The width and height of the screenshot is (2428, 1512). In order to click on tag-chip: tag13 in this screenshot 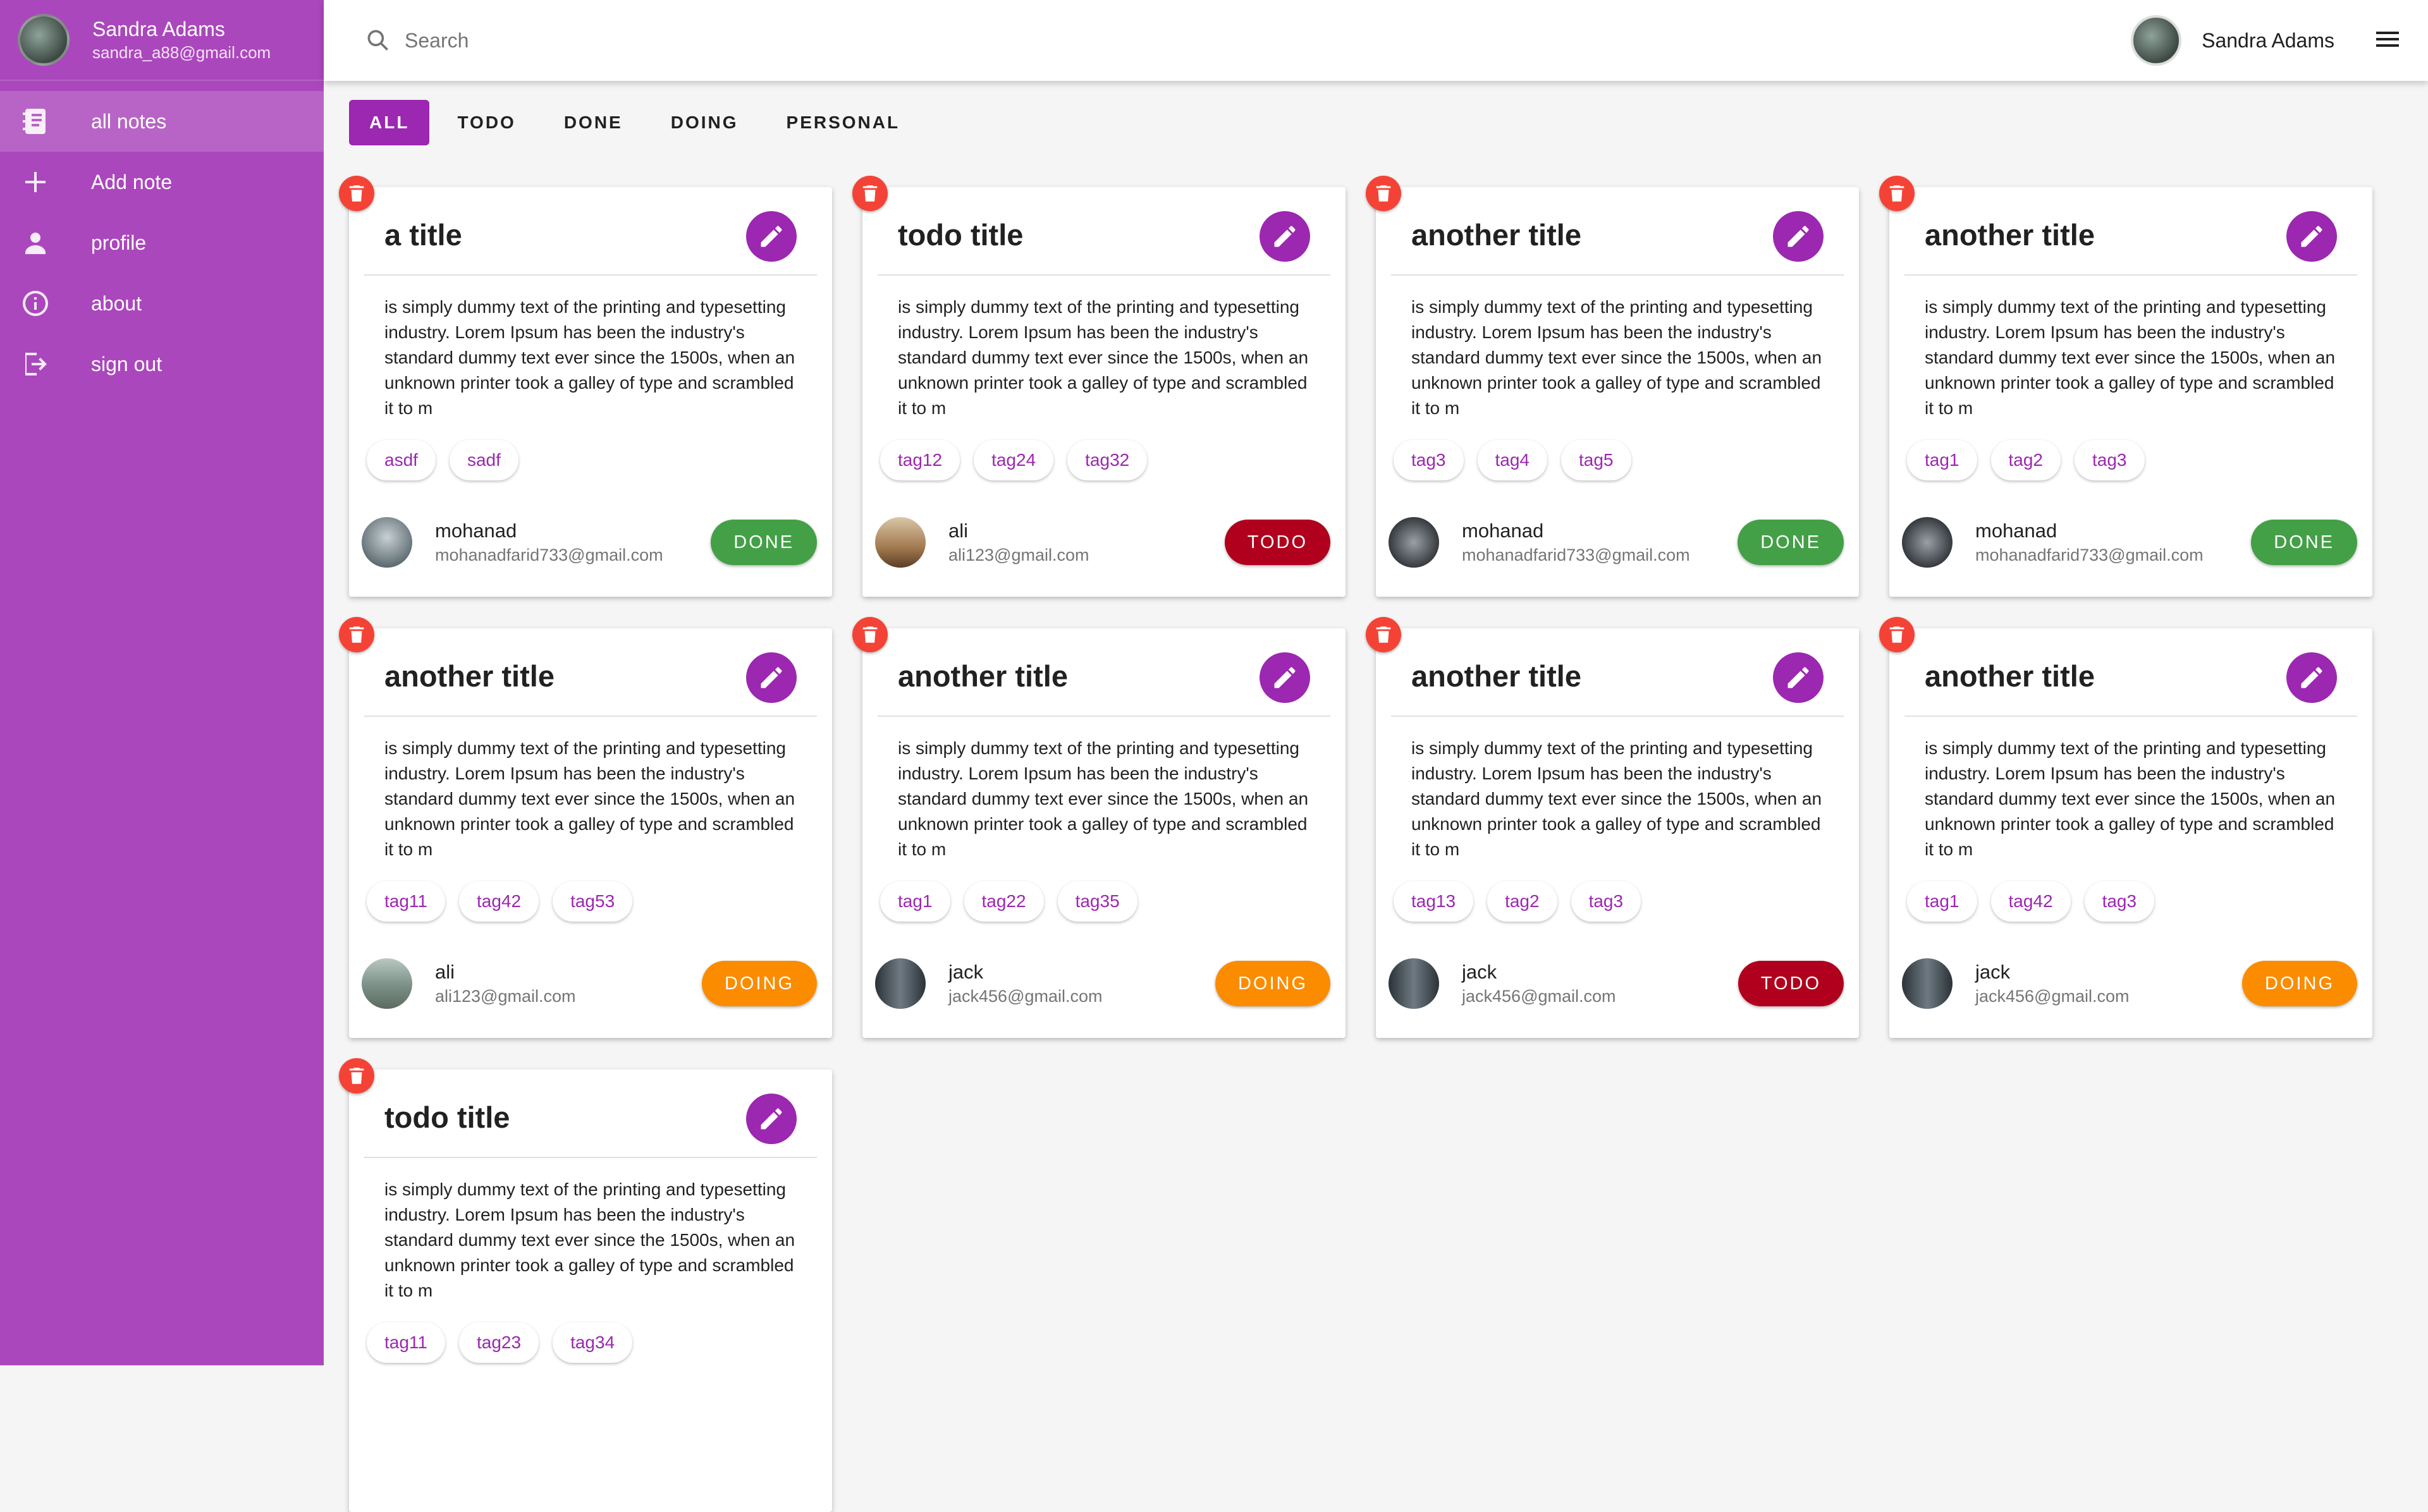, I will do `click(1434, 902)`.